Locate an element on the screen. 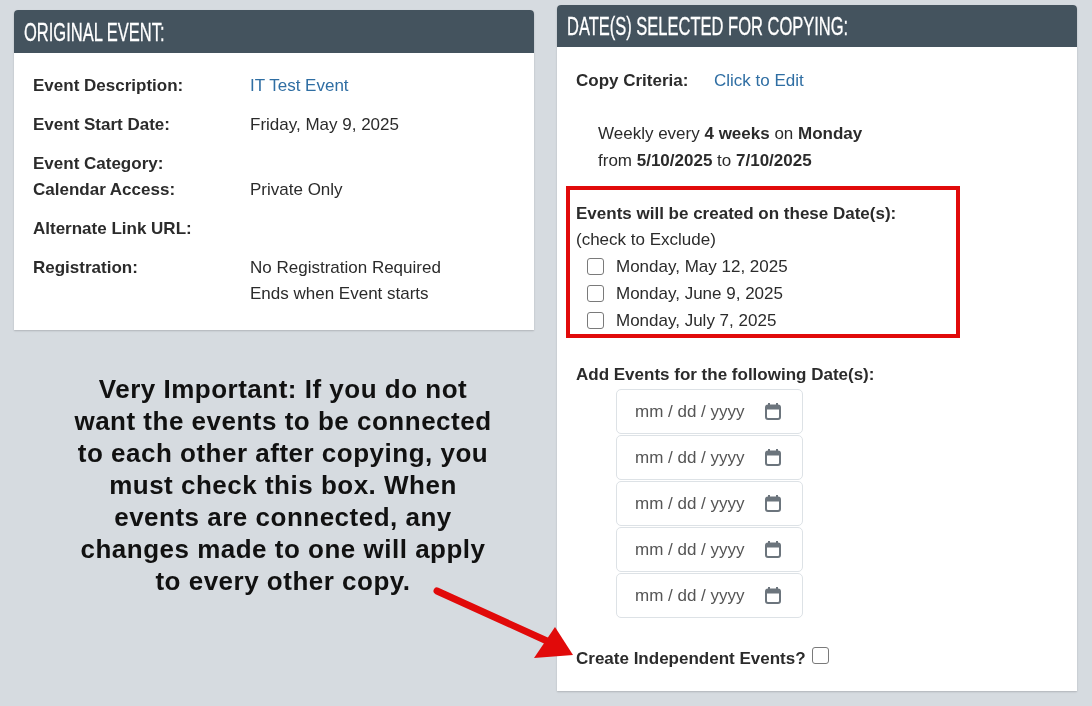  field-label: Event Description: is located at coordinates (109, 86).